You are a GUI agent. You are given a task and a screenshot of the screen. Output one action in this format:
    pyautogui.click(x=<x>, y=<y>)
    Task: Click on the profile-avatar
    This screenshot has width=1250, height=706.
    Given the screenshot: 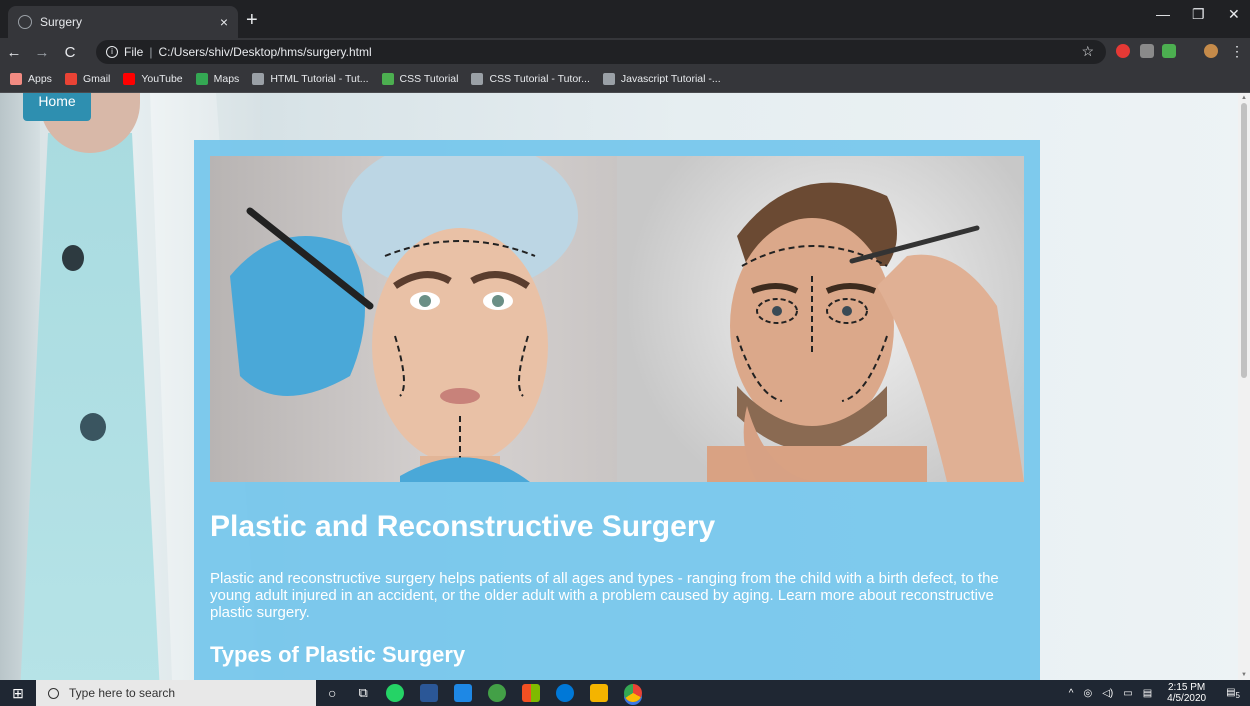 What is the action you would take?
    pyautogui.click(x=1211, y=51)
    